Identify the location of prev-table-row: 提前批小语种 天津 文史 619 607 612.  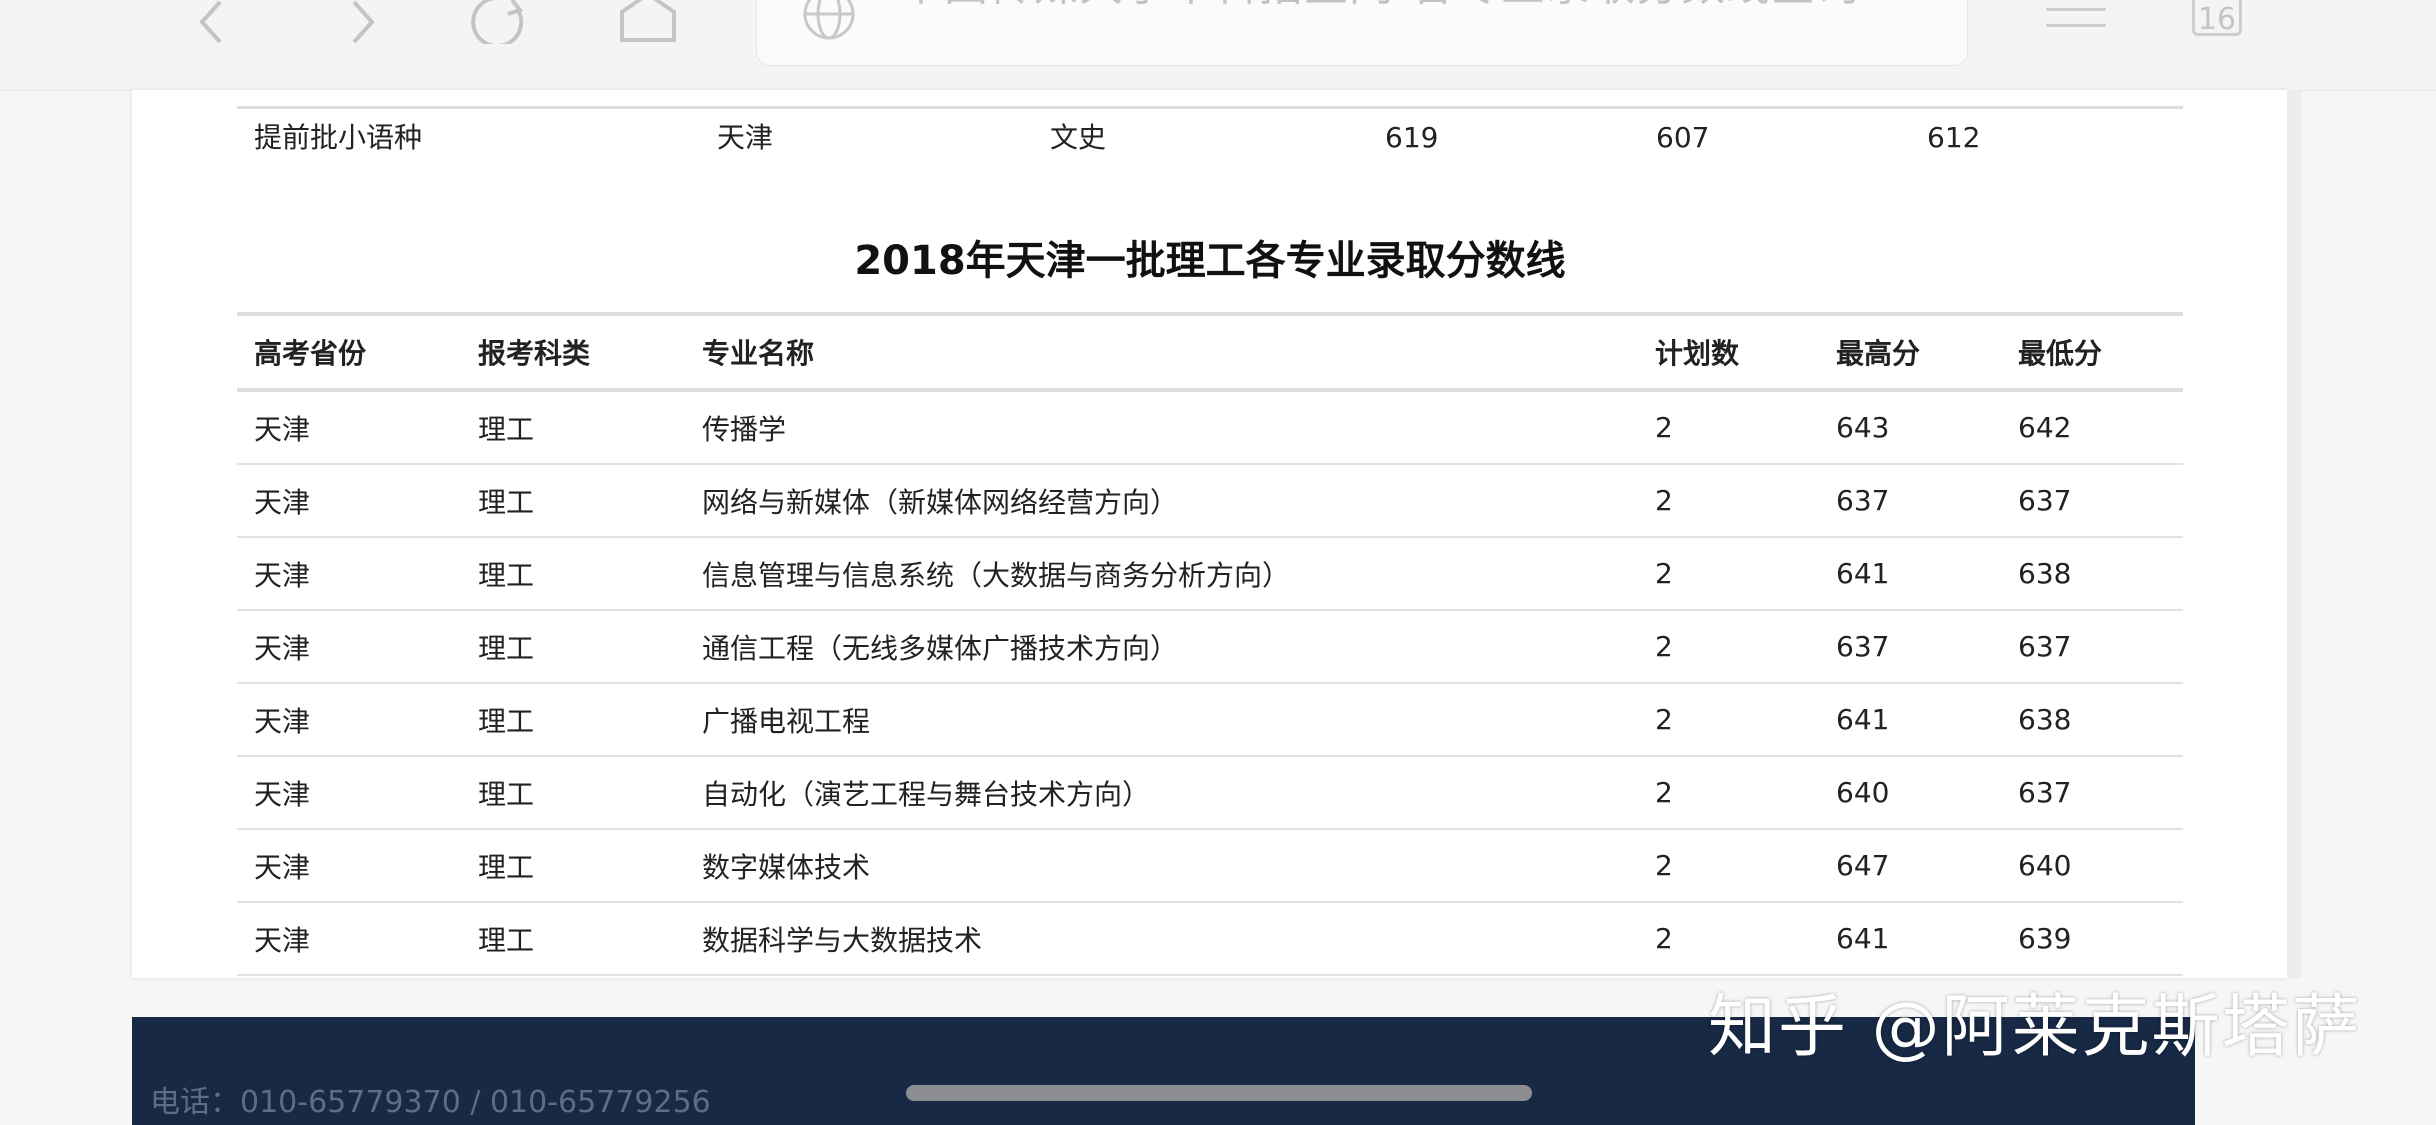
(1210, 138).